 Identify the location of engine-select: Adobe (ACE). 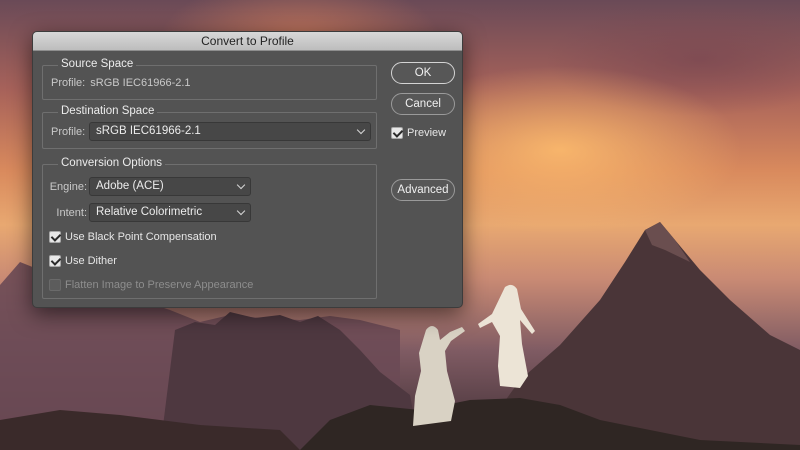
(170, 186).